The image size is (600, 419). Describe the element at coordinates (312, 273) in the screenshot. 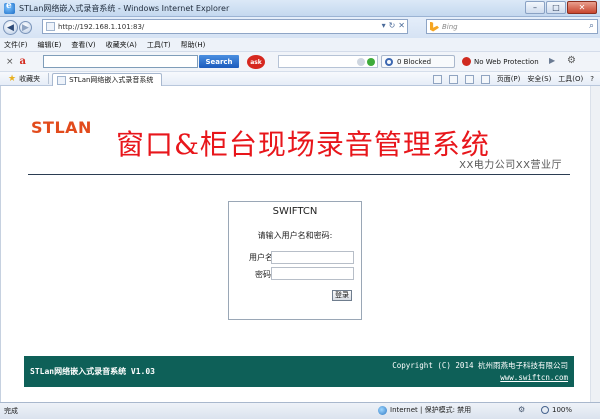

I see `password-input` at that location.